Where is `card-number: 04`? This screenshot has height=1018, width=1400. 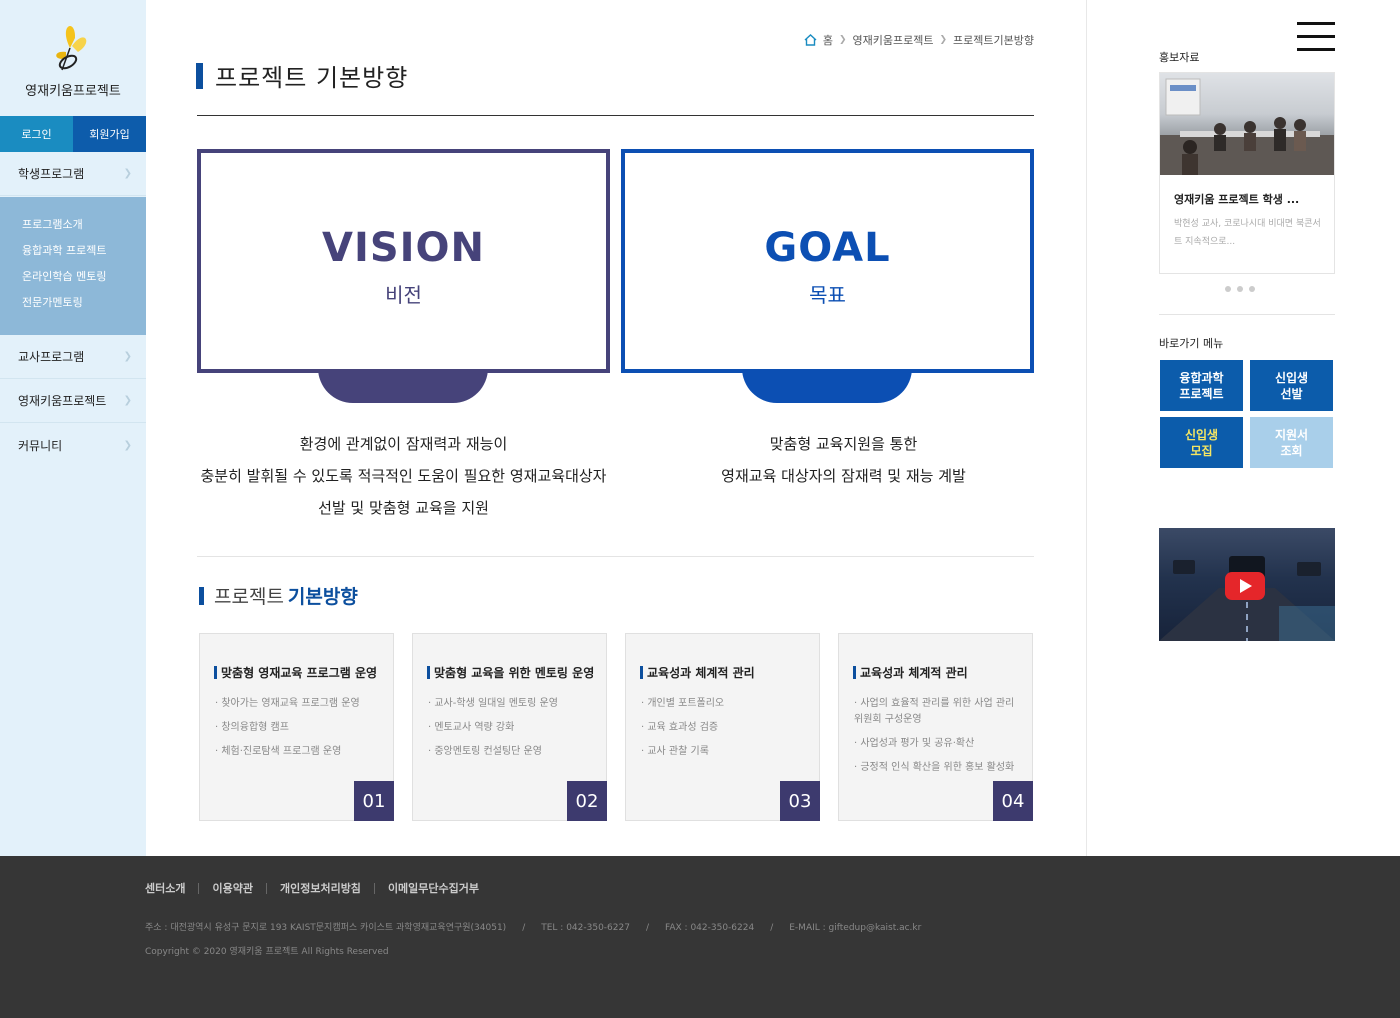 card-number: 04 is located at coordinates (1013, 801).